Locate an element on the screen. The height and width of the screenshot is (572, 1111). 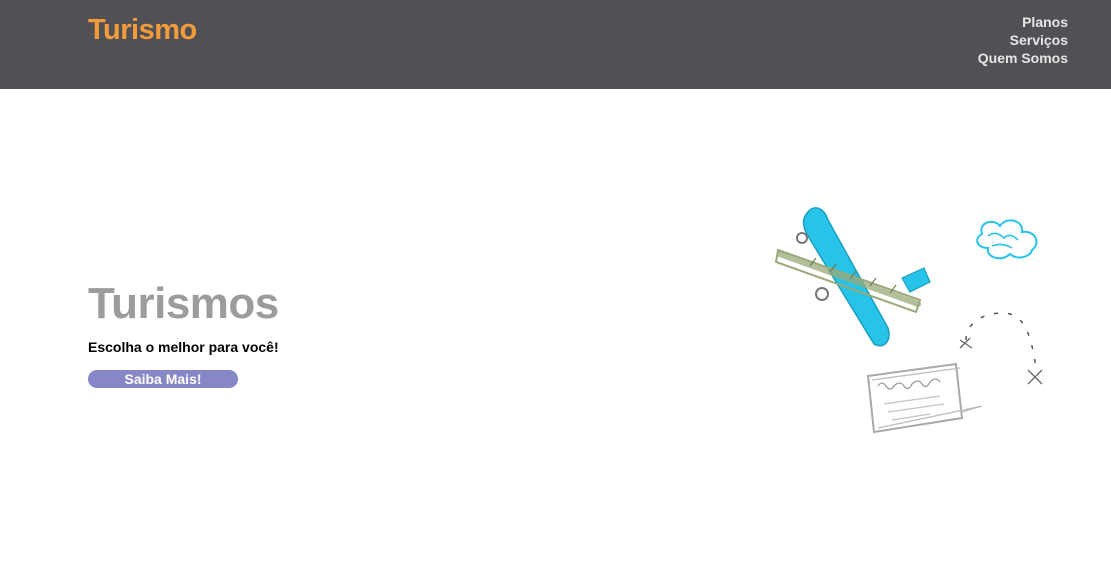
nav-link-planos: Planos is located at coordinates (1023, 22).